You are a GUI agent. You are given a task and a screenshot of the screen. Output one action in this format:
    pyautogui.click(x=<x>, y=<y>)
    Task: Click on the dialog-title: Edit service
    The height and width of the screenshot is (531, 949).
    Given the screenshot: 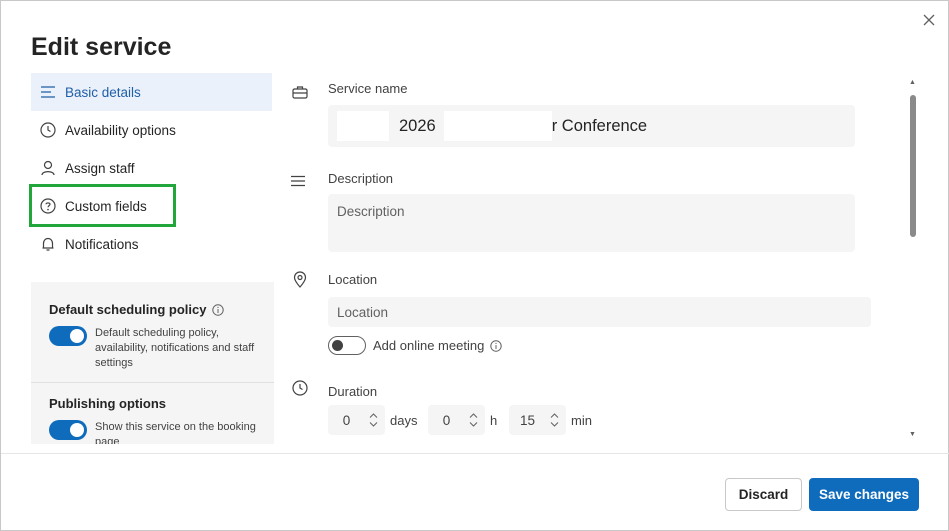 What is the action you would take?
    pyautogui.click(x=101, y=47)
    